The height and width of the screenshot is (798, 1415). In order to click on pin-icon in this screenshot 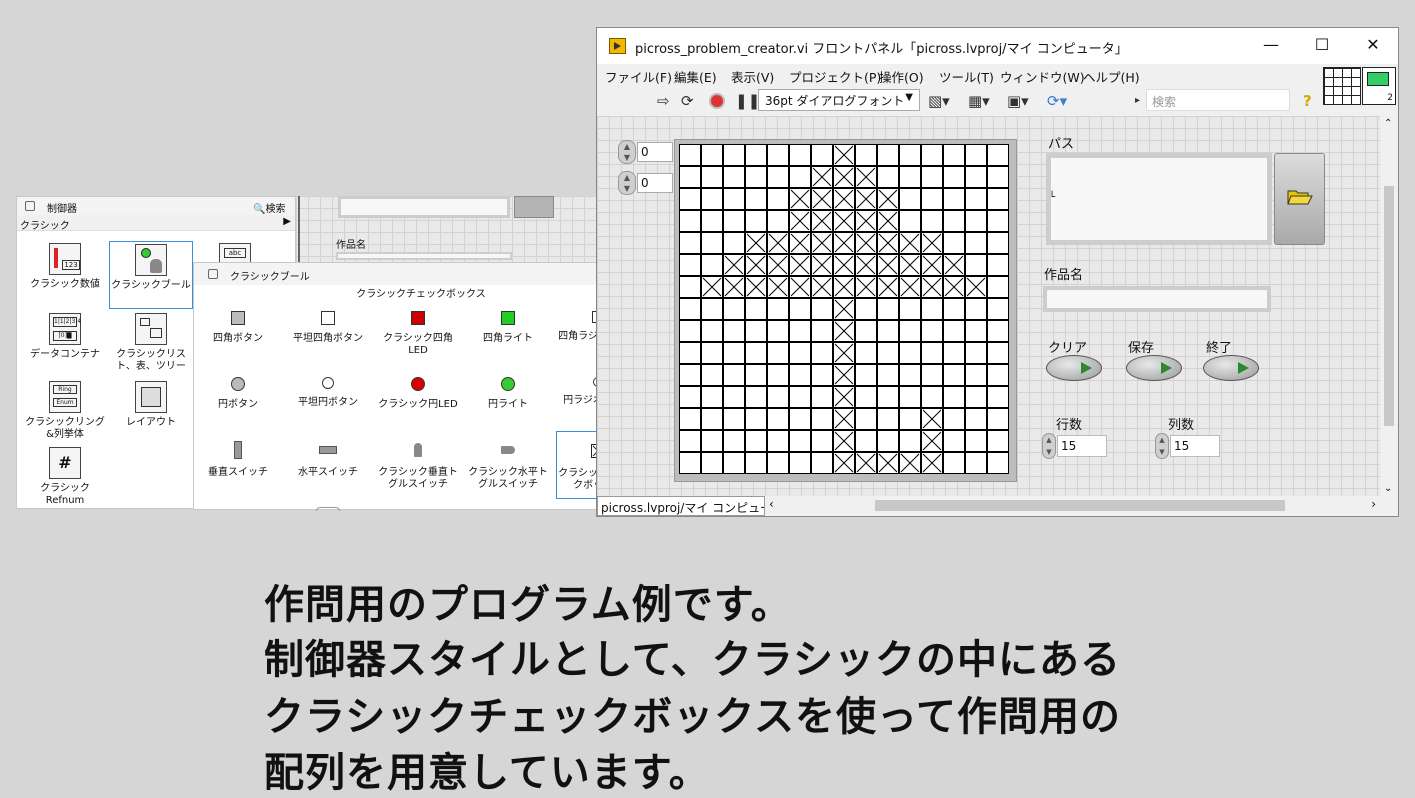, I will do `click(30, 206)`.